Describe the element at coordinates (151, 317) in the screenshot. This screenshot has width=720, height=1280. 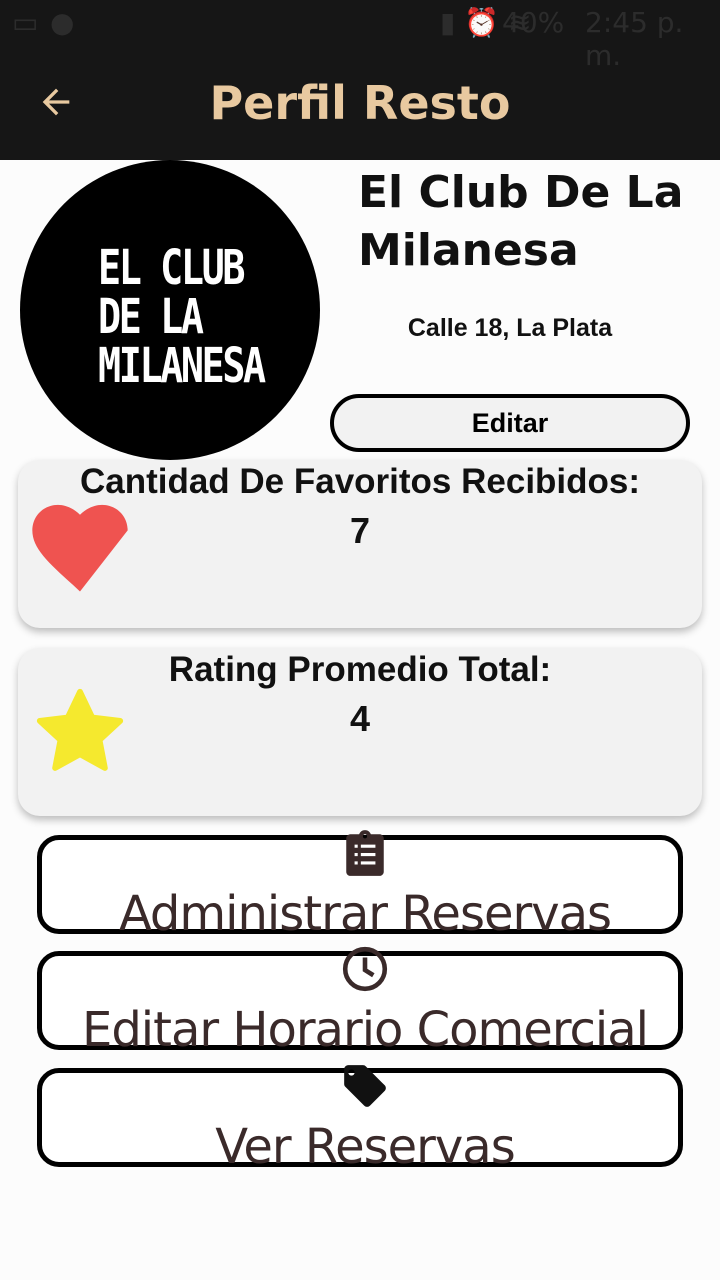
I see `logo-text: DE LA` at that location.